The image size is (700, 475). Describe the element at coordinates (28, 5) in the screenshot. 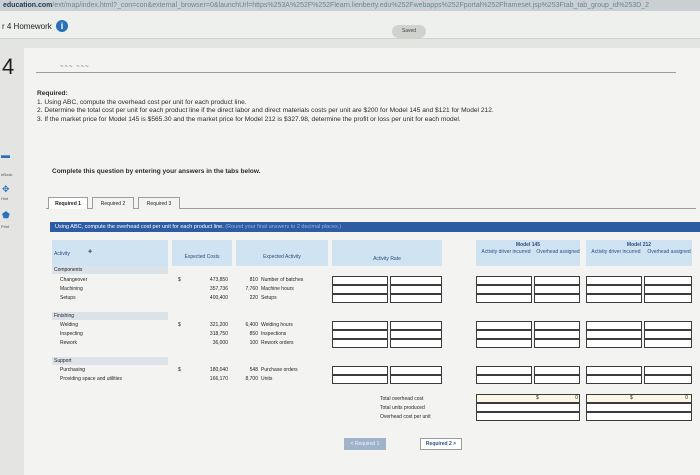

I see `url-site: education.com` at that location.